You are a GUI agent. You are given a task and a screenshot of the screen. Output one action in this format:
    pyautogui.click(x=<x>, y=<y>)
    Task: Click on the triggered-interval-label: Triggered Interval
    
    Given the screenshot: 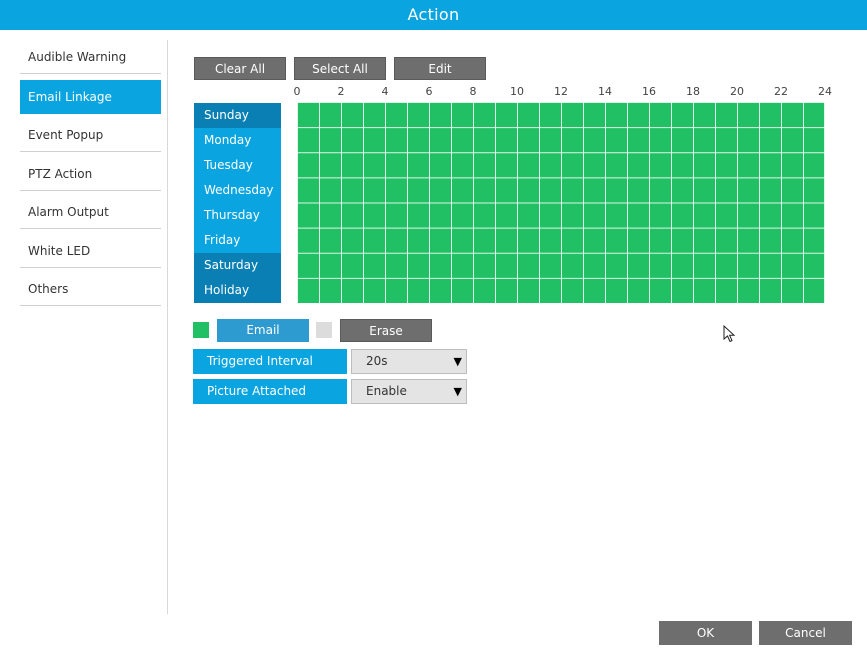 What is the action you would take?
    pyautogui.click(x=270, y=361)
    